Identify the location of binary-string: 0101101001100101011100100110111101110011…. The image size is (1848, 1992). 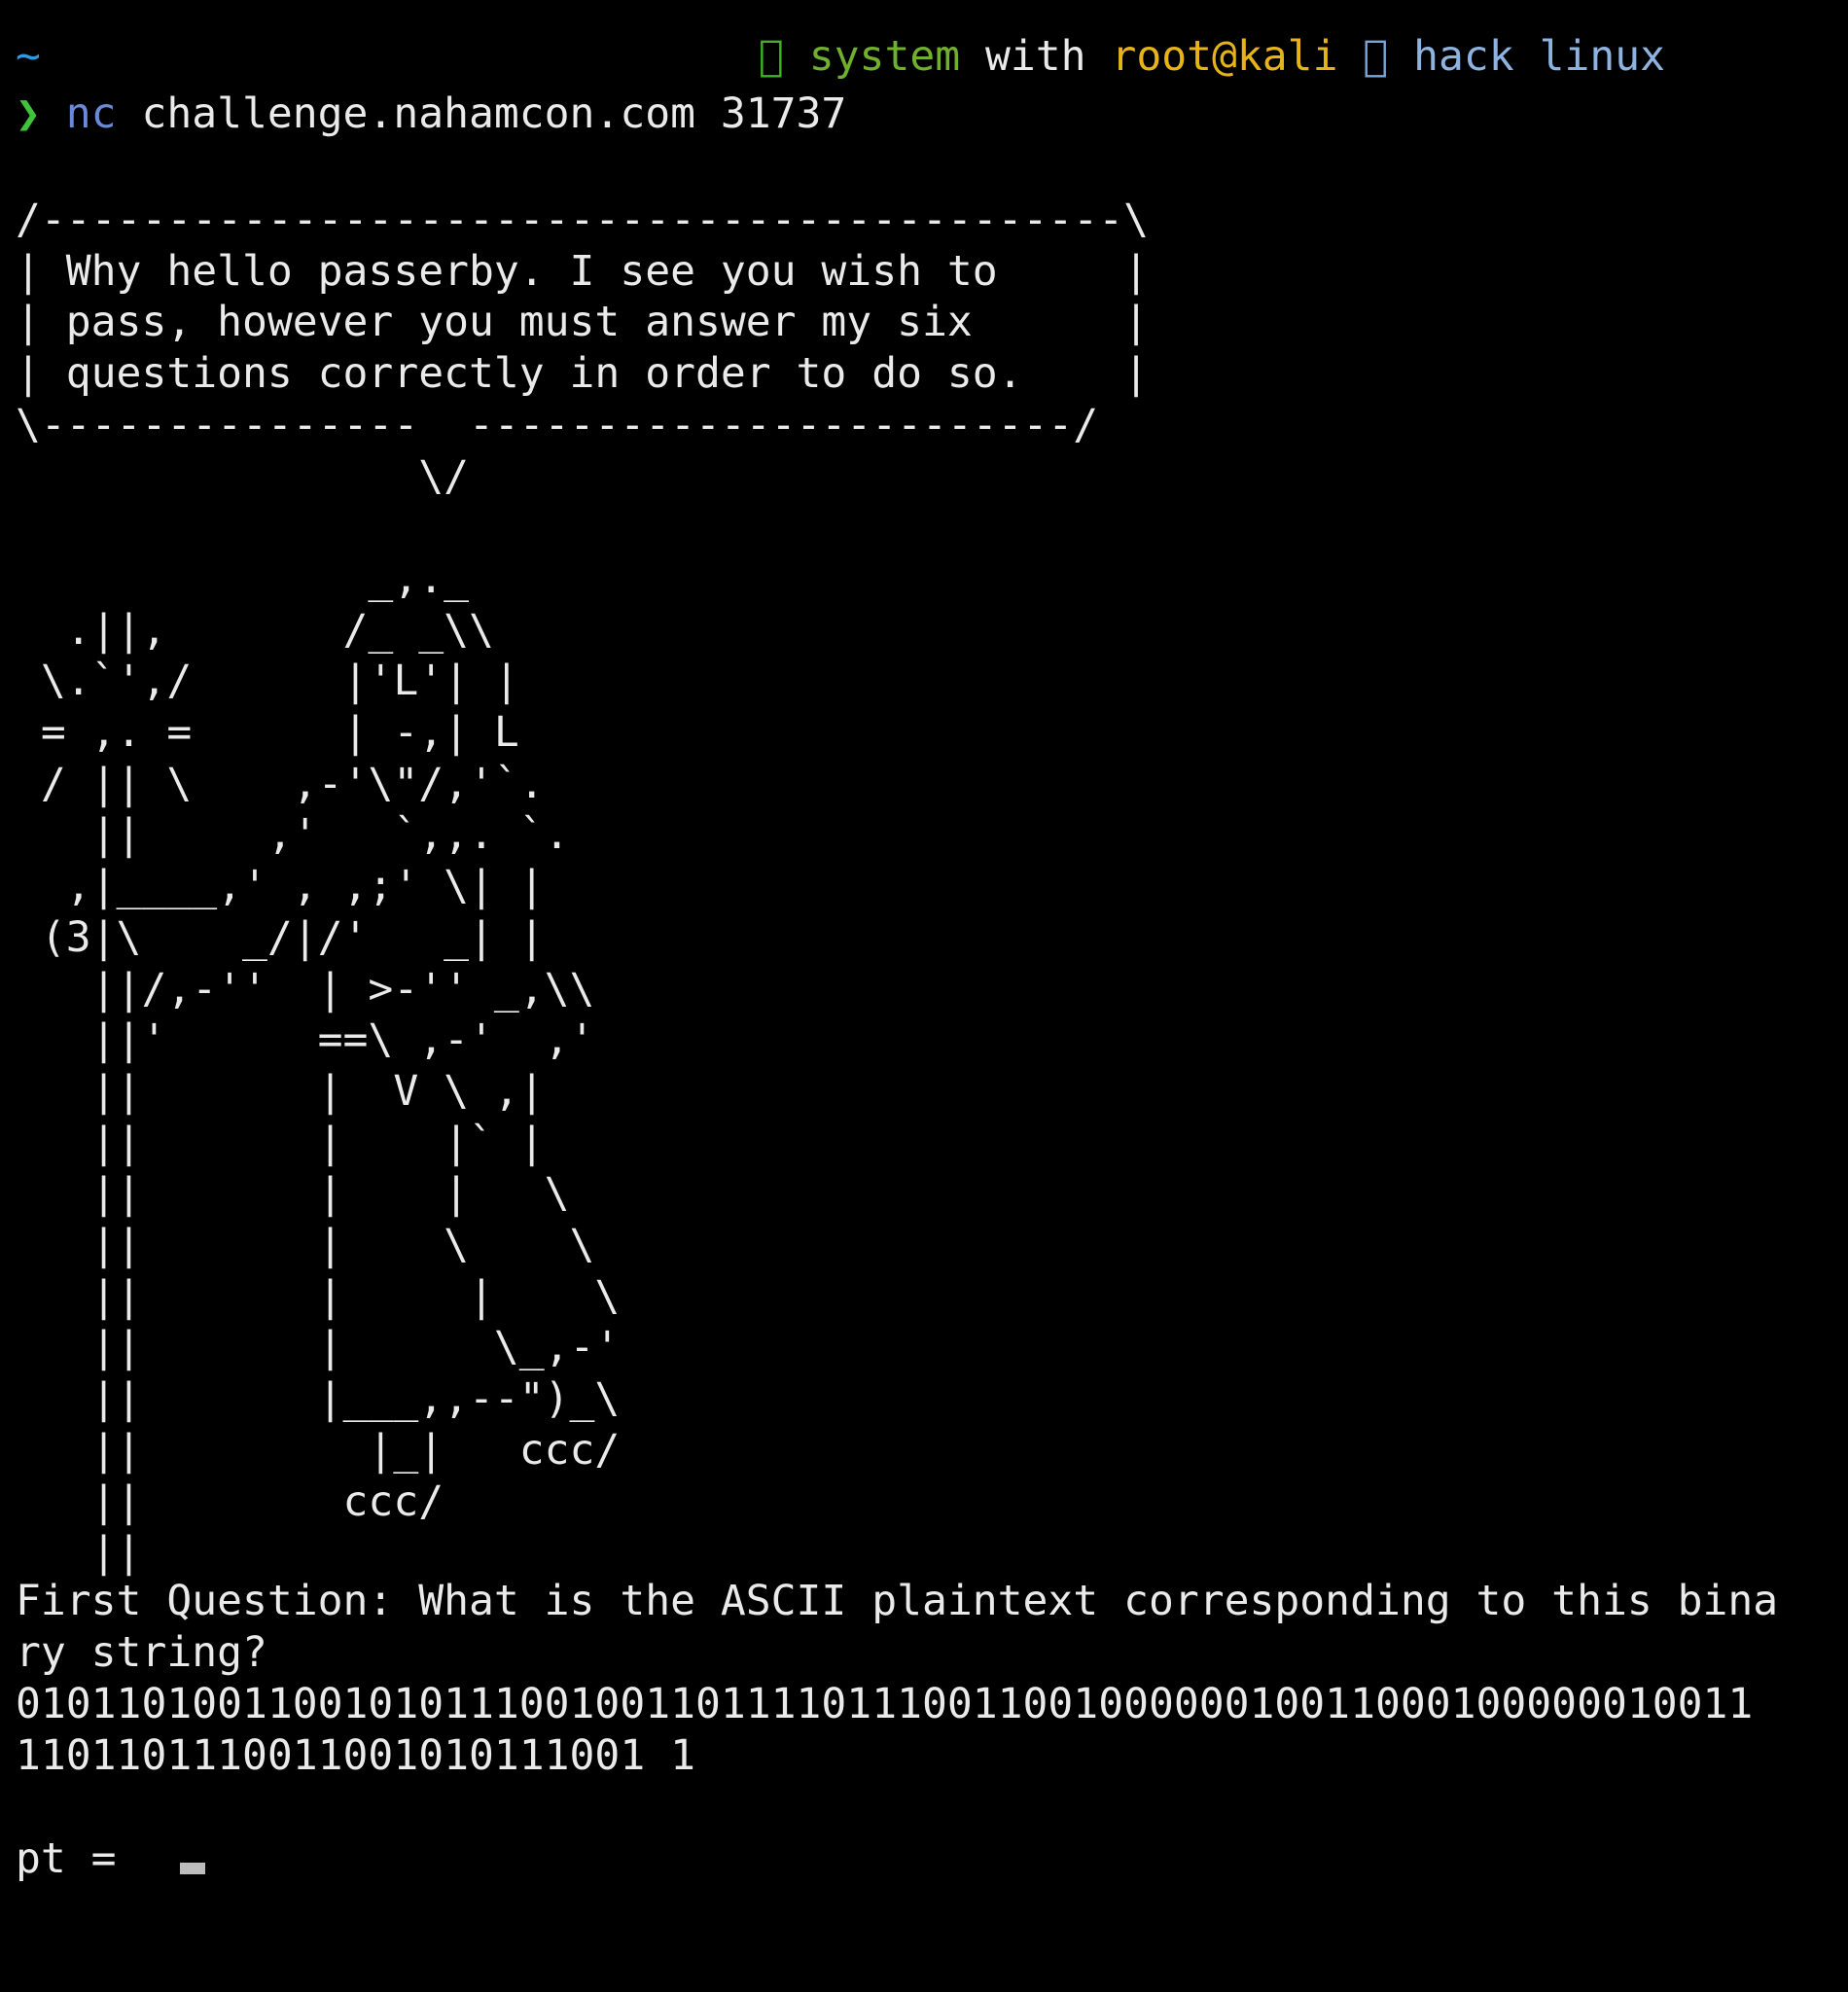
(885, 1730).